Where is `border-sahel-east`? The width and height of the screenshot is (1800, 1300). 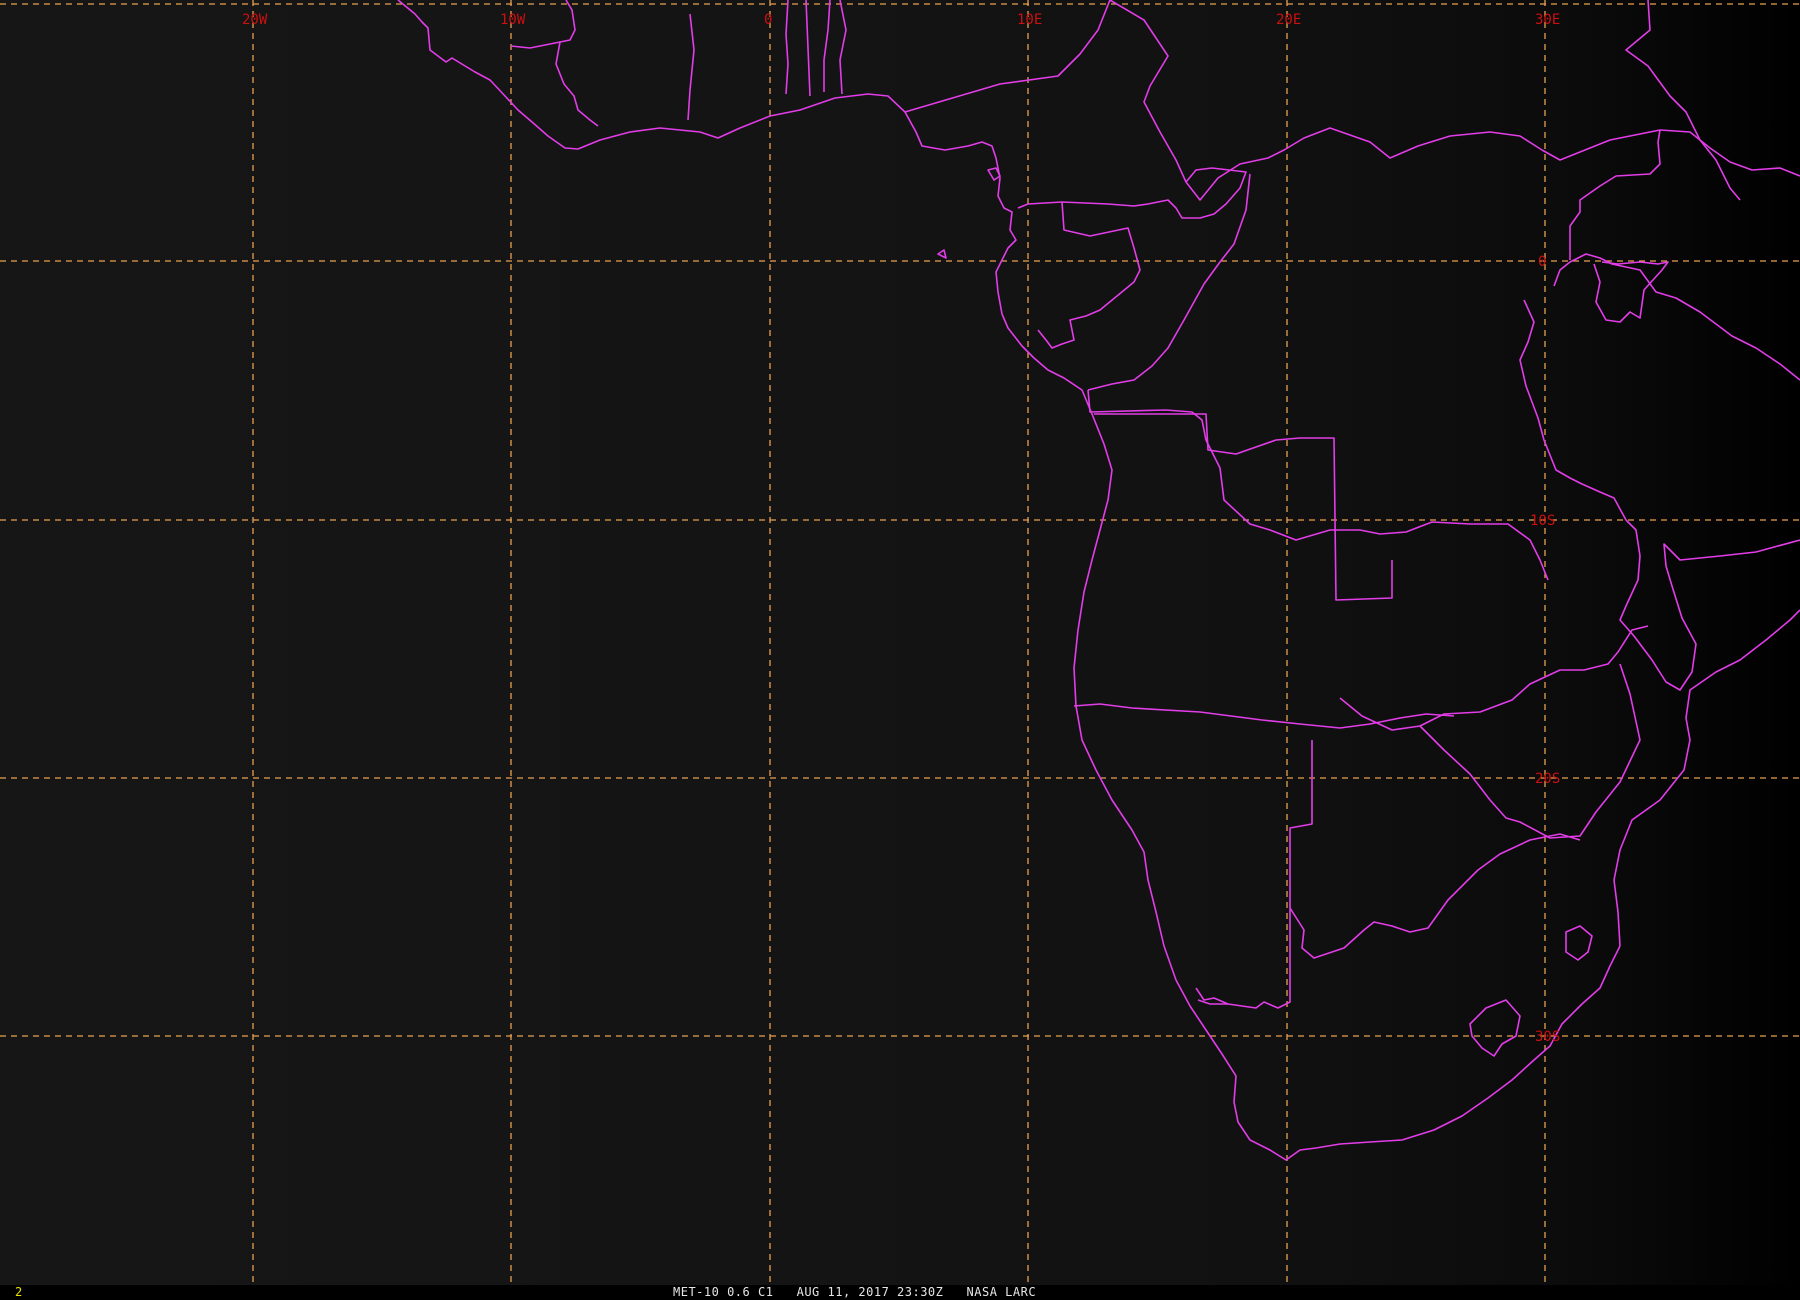 border-sahel-east is located at coordinates (1385, 100).